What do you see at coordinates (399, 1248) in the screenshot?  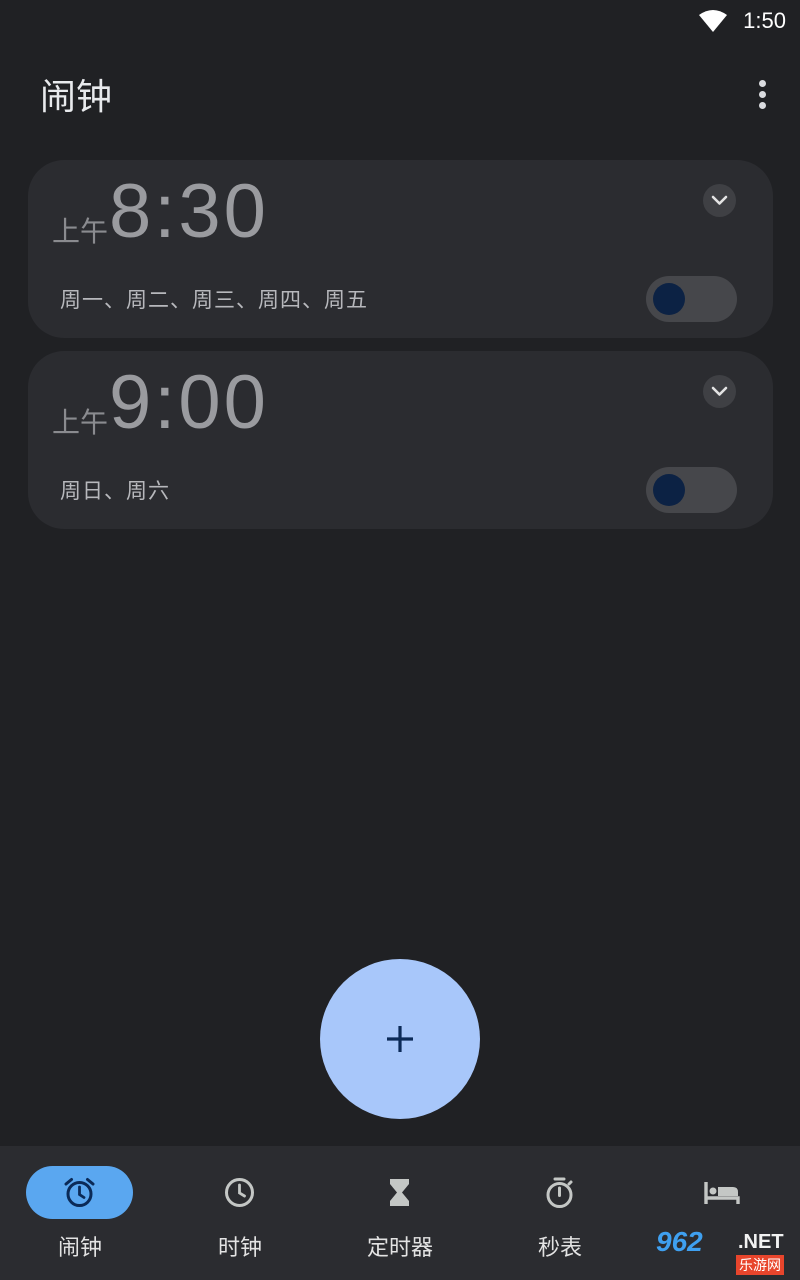 I see `nav-label: 定时器` at bounding box center [399, 1248].